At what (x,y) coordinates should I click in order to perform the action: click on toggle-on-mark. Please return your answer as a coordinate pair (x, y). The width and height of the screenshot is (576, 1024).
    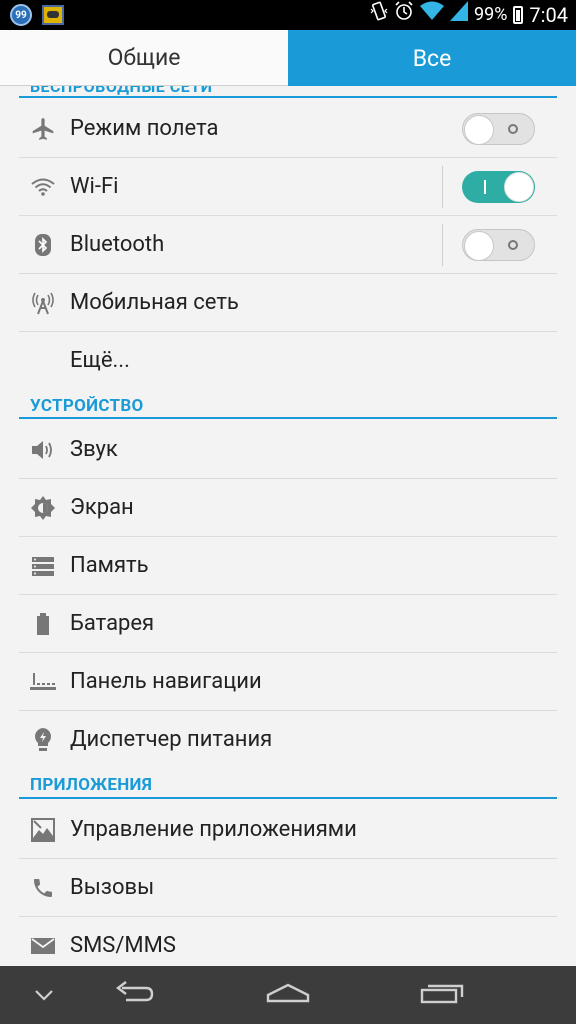
    Looking at the image, I should click on (485, 187).